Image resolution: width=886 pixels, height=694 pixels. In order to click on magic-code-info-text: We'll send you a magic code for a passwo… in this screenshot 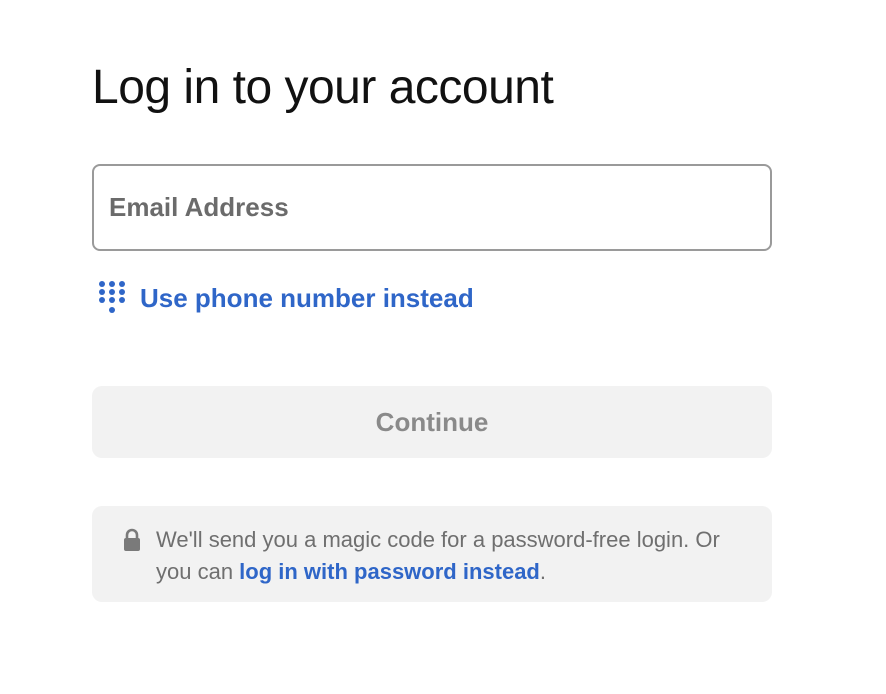, I will do `click(444, 556)`.